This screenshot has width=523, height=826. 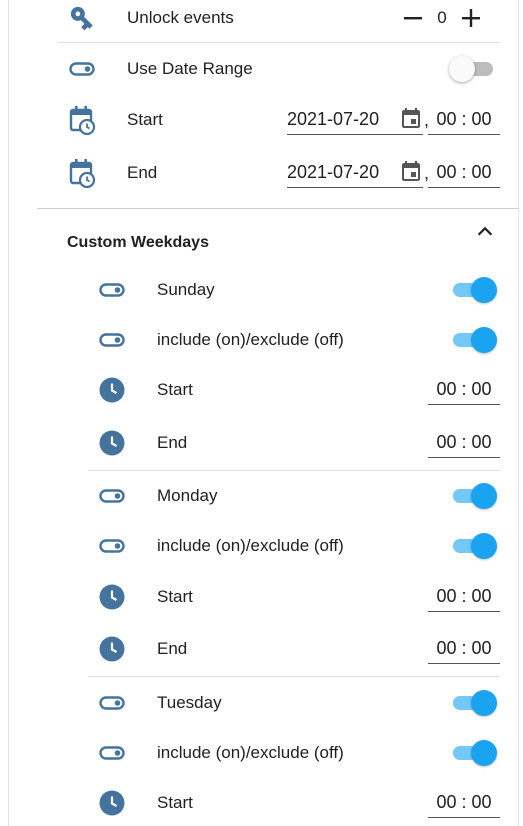 I want to click on start-time-field-tuesday: 00, so click(x=464, y=802).